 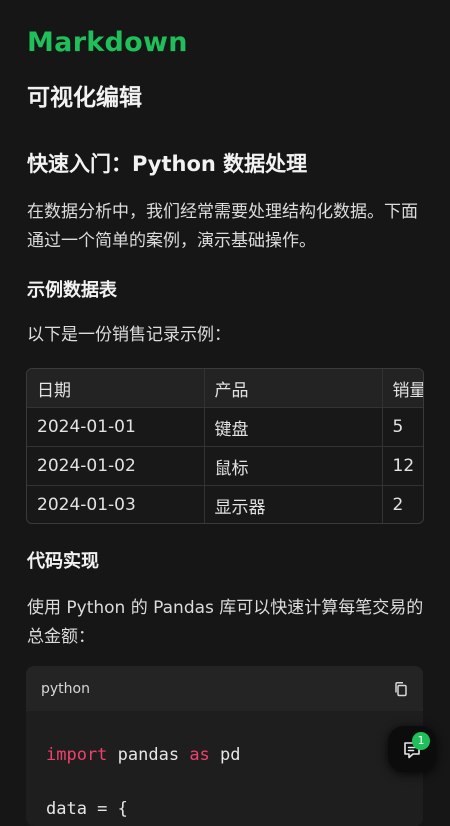 What do you see at coordinates (116, 427) in the screenshot?
I see `table-cell: 2024-01-01` at bounding box center [116, 427].